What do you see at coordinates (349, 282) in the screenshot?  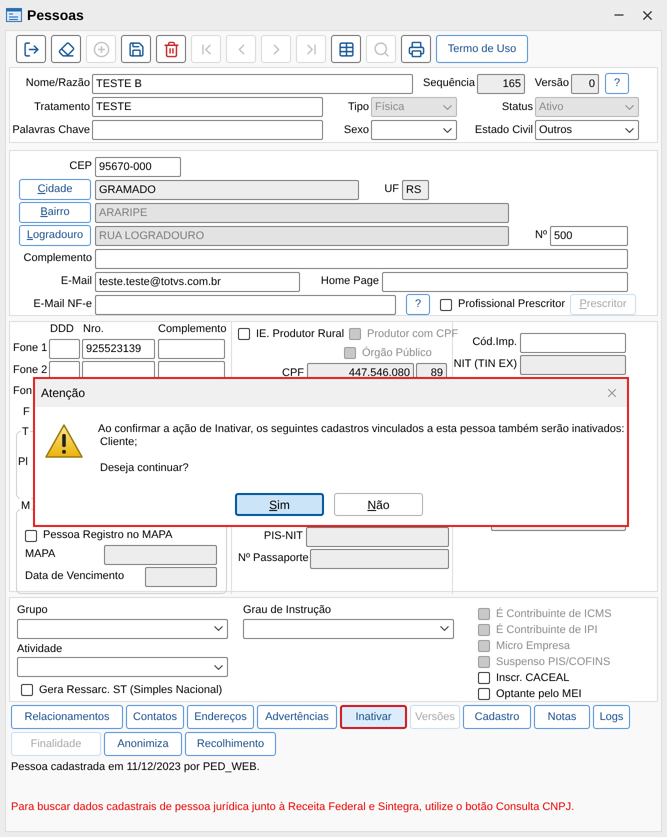 I see `field-label: Home Page` at bounding box center [349, 282].